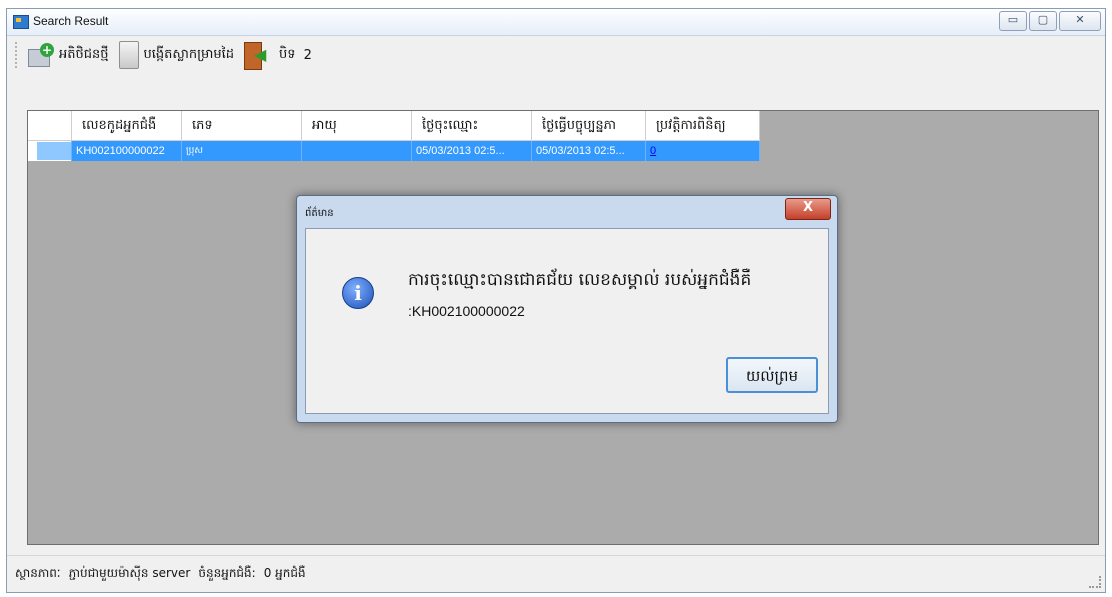 The image size is (1112, 597). I want to click on close-toolbar-button: ◀ បិទ 2, so click(278, 56).